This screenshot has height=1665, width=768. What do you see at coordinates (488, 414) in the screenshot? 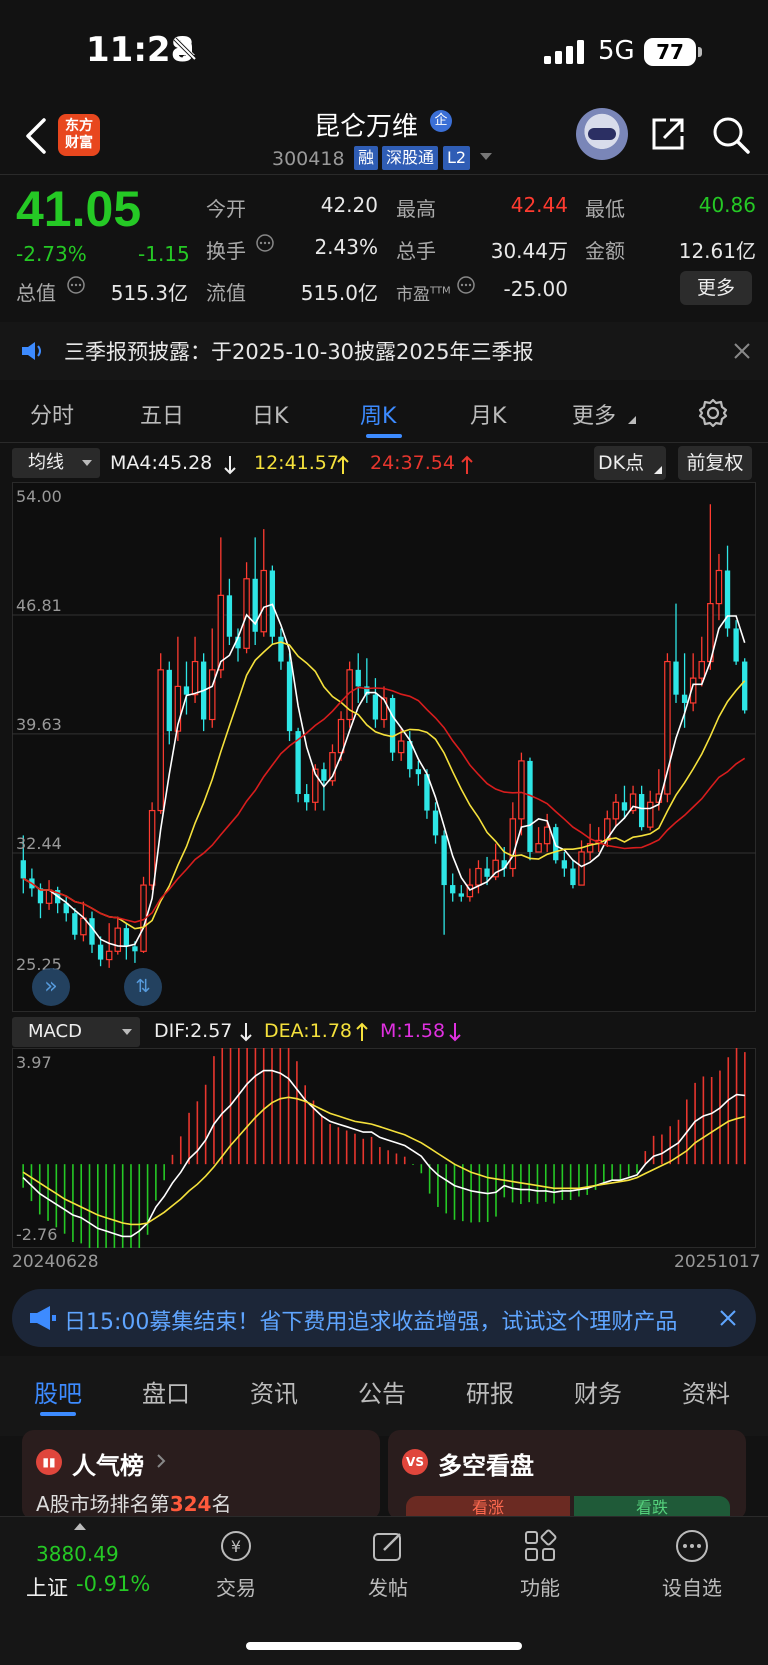
I see `tab-monthly-k: 月K` at bounding box center [488, 414].